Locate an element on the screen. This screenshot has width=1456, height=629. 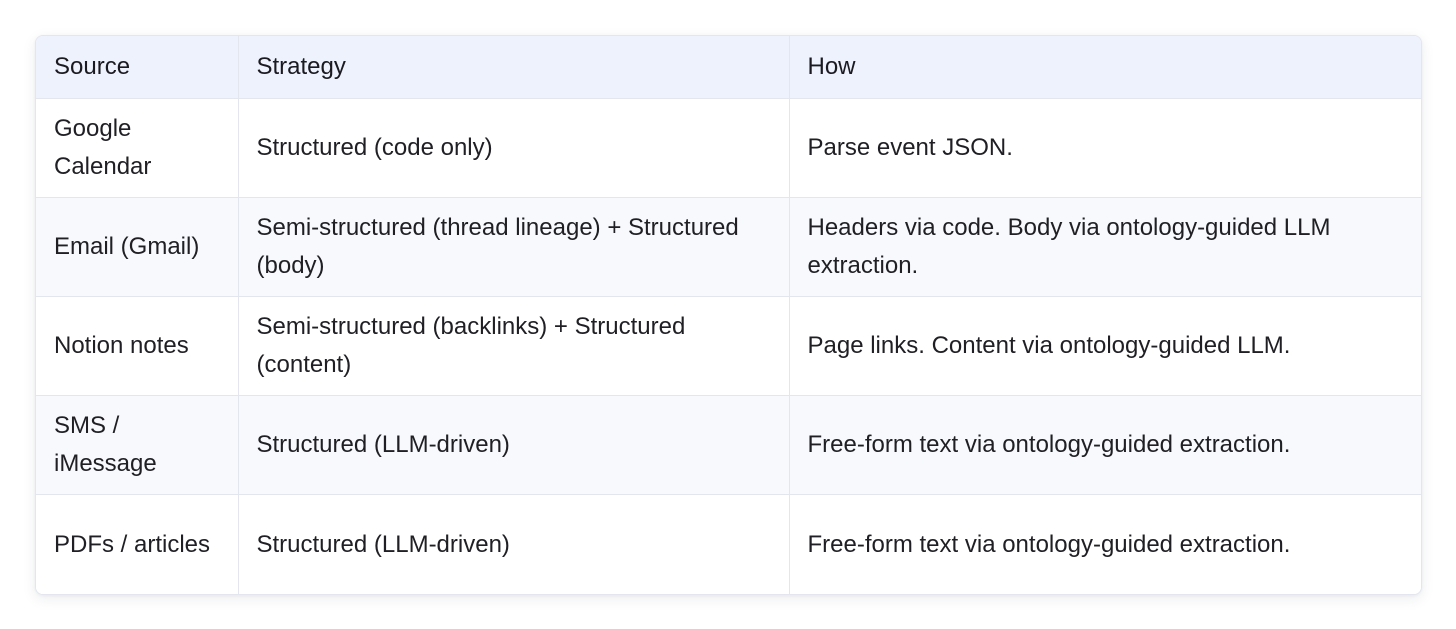
cell-source: Email (Gmail) is located at coordinates (137, 247).